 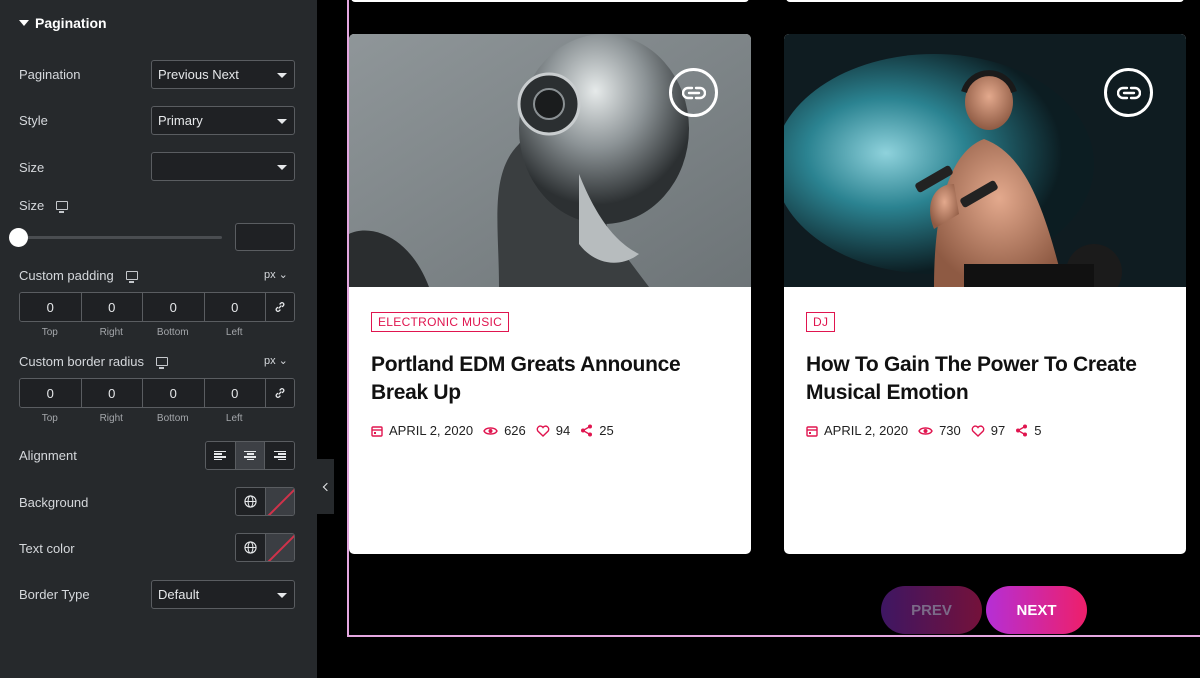 I want to click on section-title: Pagination, so click(x=71, y=23).